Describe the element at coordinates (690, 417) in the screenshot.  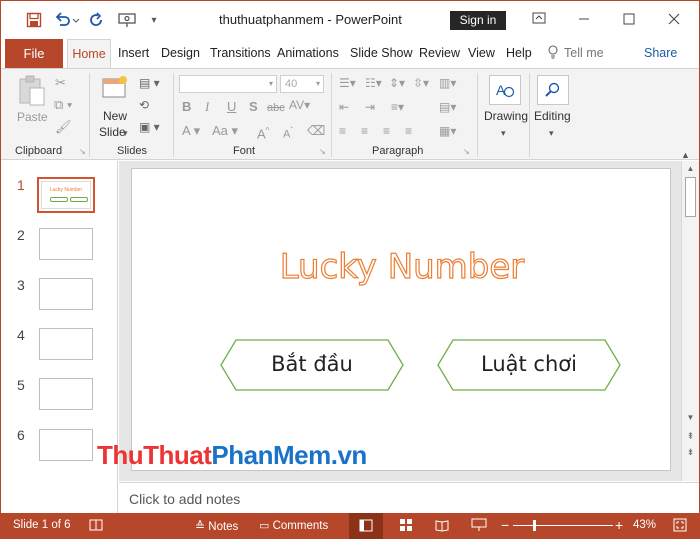
I see `scroll-down-icon: ▼` at that location.